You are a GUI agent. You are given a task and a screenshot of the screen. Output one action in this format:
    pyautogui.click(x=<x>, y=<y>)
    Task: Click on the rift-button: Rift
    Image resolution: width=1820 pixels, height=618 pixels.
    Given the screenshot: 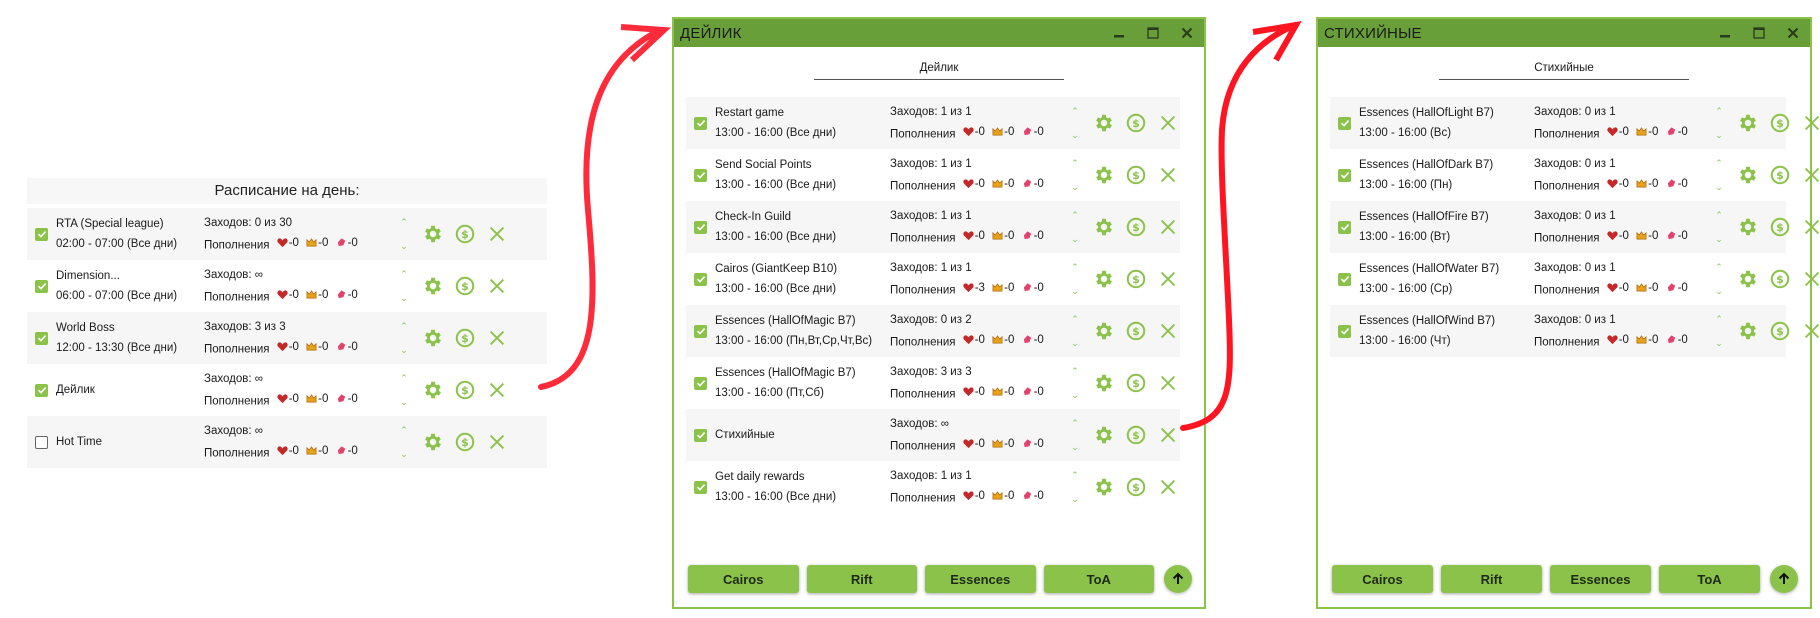 What is the action you would take?
    pyautogui.click(x=861, y=579)
    